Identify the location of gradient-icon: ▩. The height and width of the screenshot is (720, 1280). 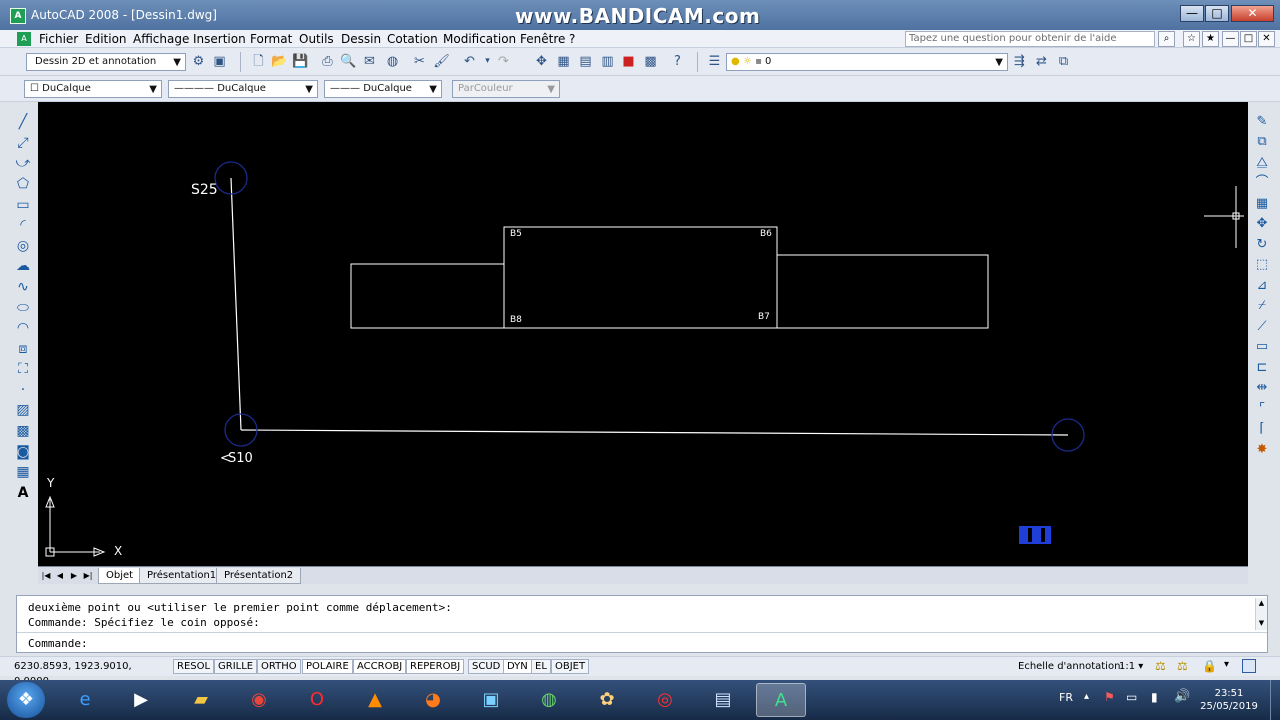
(23, 431).